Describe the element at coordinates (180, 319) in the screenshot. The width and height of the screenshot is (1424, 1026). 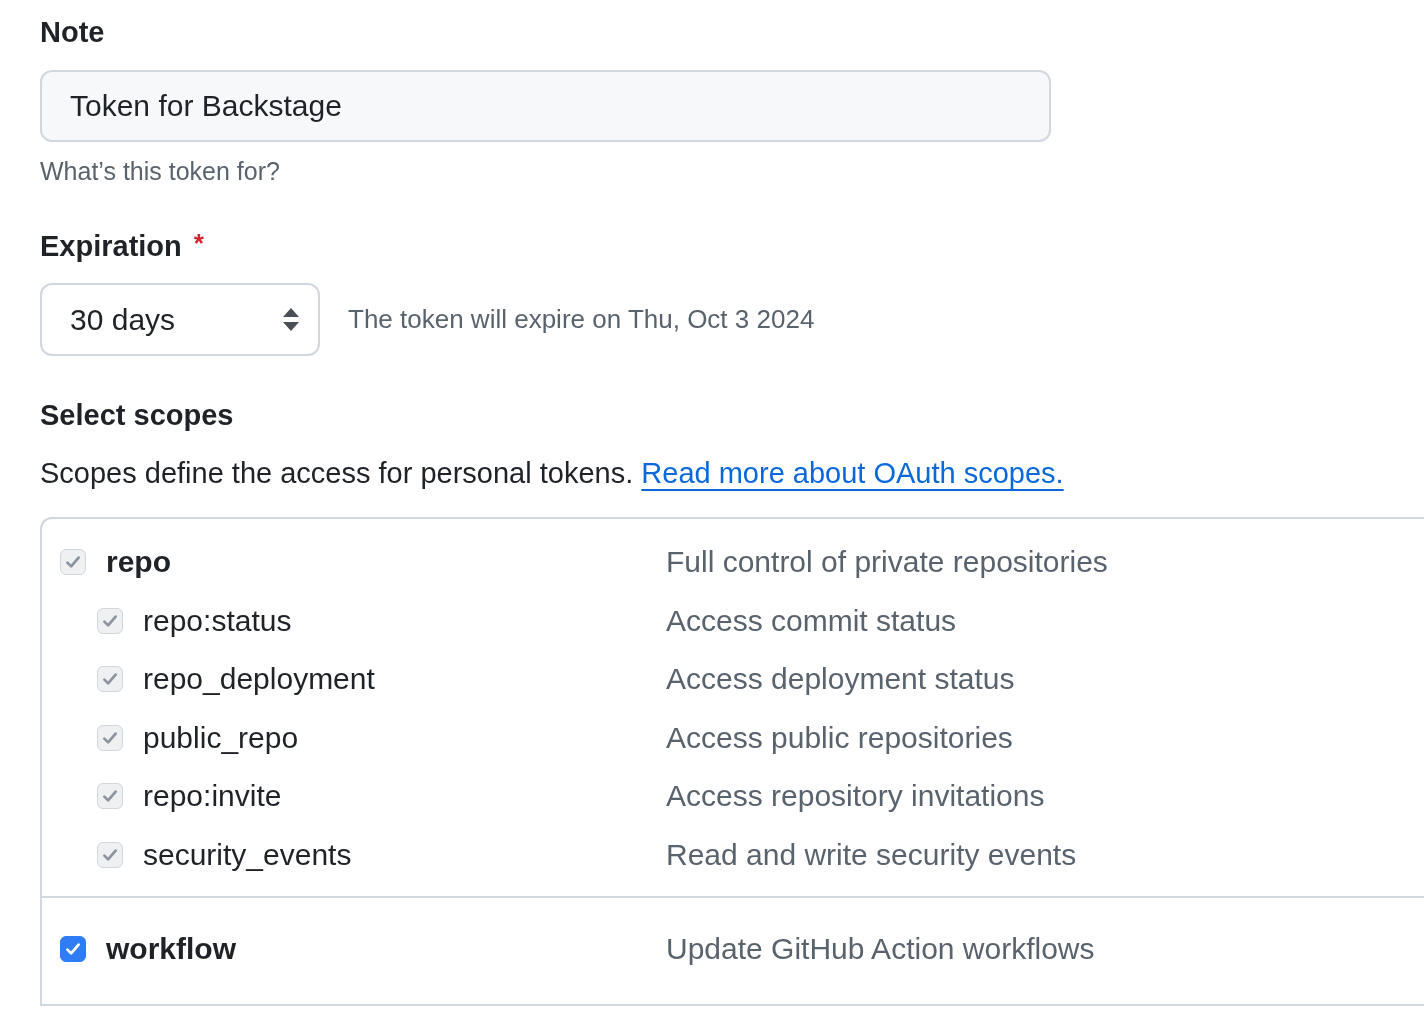
I see `expiration-select: 30 days` at that location.